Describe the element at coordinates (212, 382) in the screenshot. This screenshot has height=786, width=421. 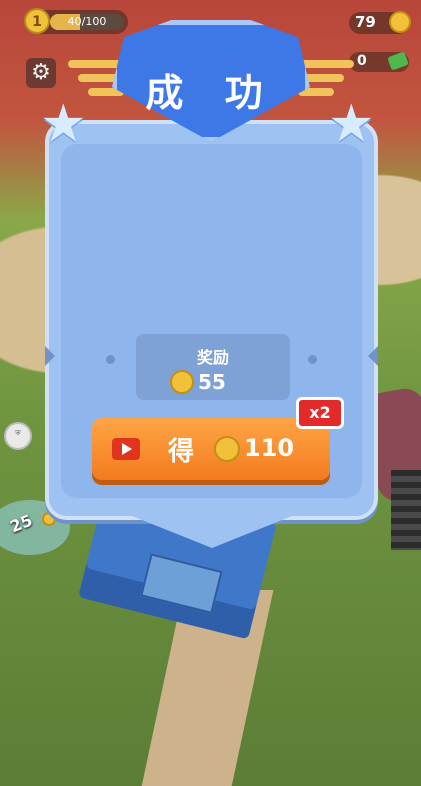
I see `reward-amount: 55` at that location.